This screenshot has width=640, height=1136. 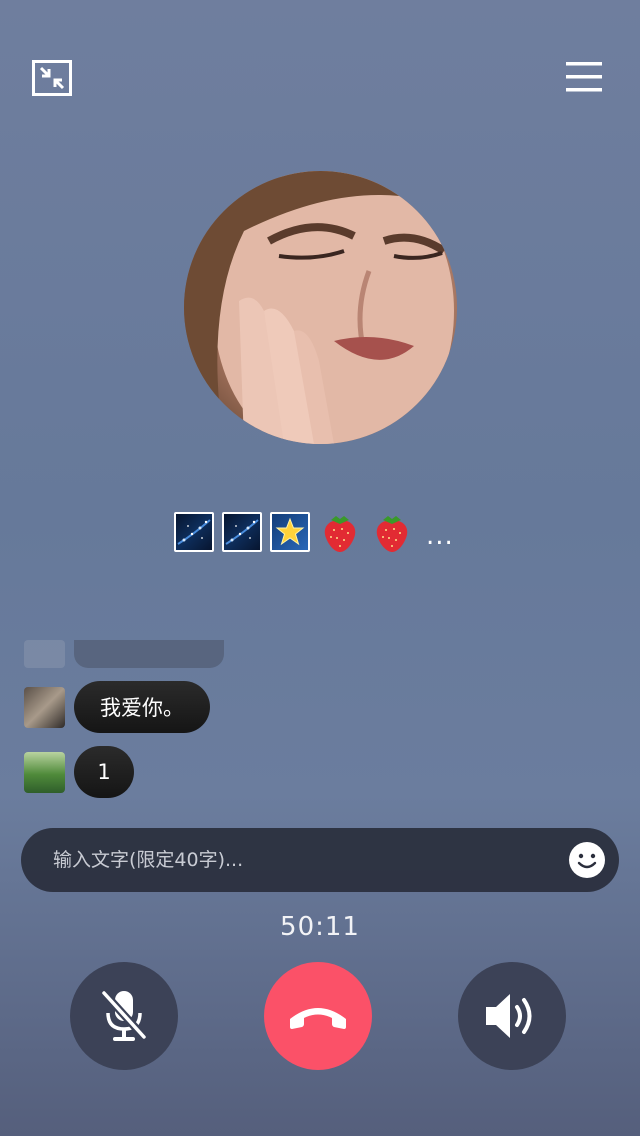 I want to click on speaker-button, so click(x=512, y=1016).